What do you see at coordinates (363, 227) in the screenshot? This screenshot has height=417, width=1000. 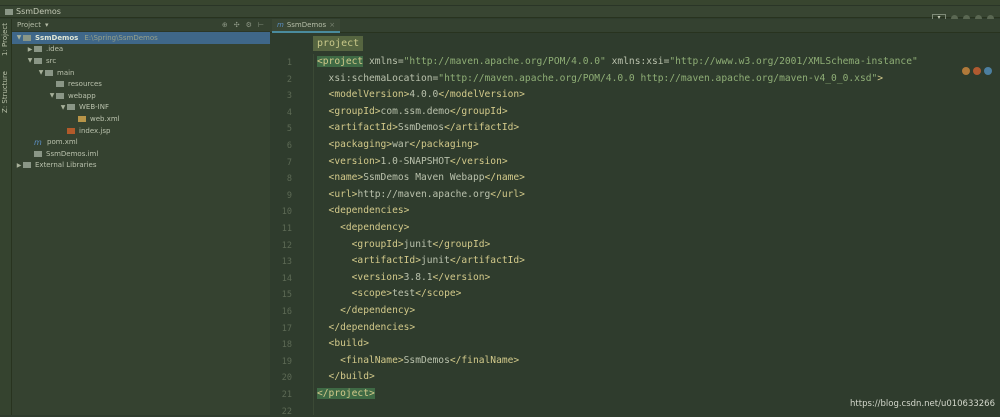 I see `code-token: <dependency>` at bounding box center [363, 227].